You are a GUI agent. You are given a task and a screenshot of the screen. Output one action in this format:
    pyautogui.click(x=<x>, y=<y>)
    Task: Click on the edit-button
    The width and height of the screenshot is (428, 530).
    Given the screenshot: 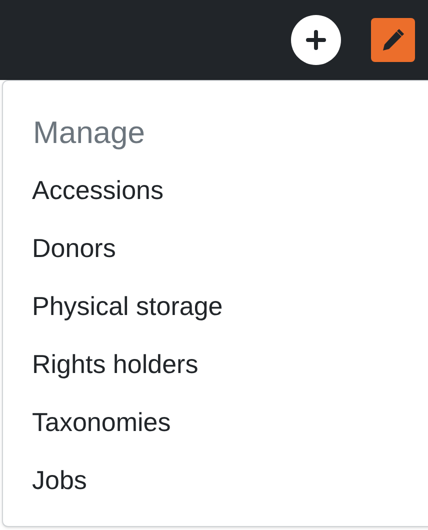 What is the action you would take?
    pyautogui.click(x=393, y=40)
    